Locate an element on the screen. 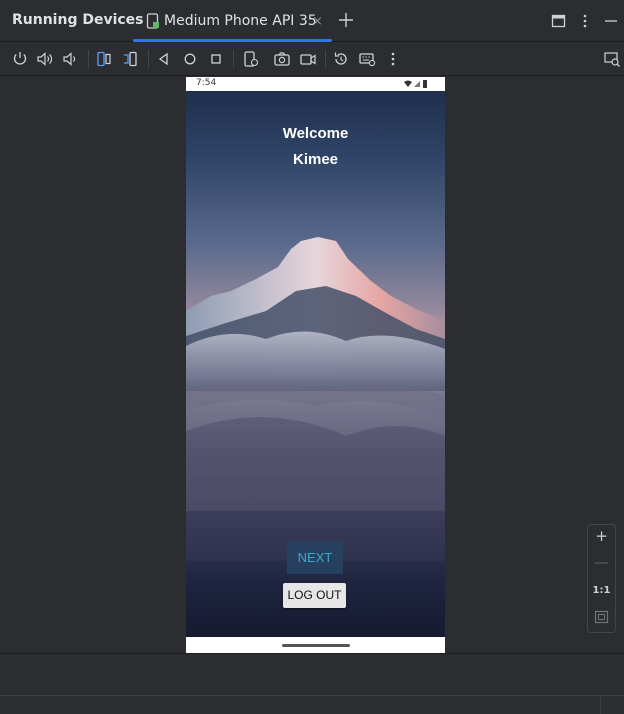 The width and height of the screenshot is (624, 714). username-line: Kimee is located at coordinates (315, 159).